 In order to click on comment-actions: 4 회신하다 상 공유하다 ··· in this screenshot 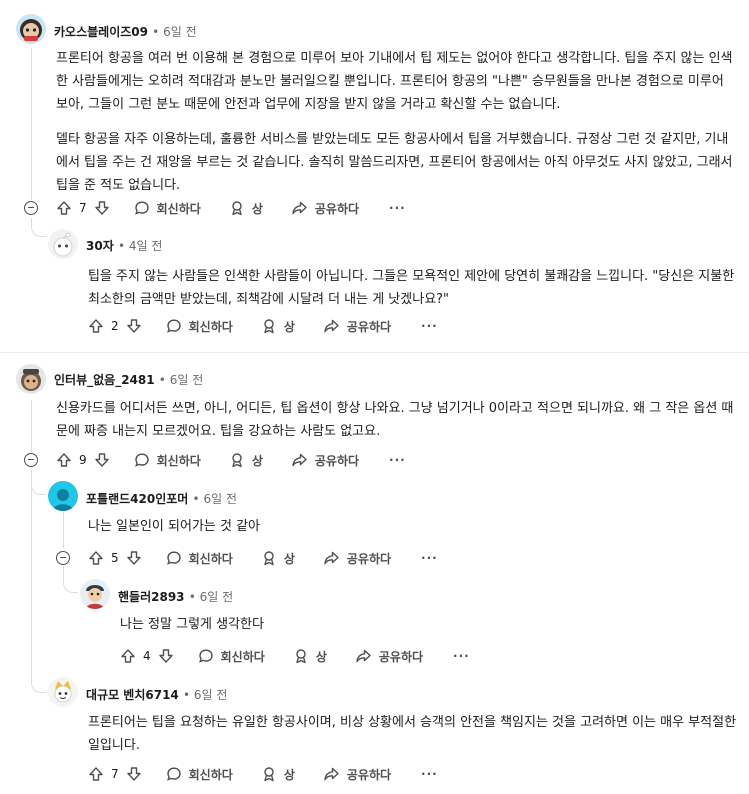, I will do `click(295, 656)`.